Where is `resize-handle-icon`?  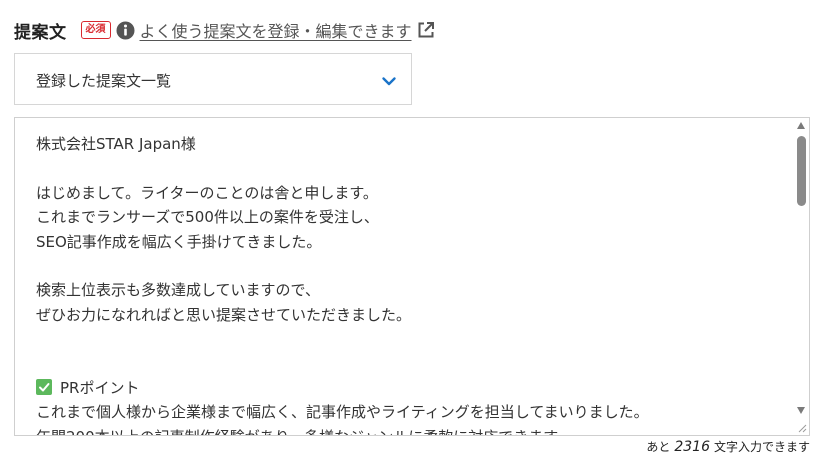 resize-handle-icon is located at coordinates (802, 428).